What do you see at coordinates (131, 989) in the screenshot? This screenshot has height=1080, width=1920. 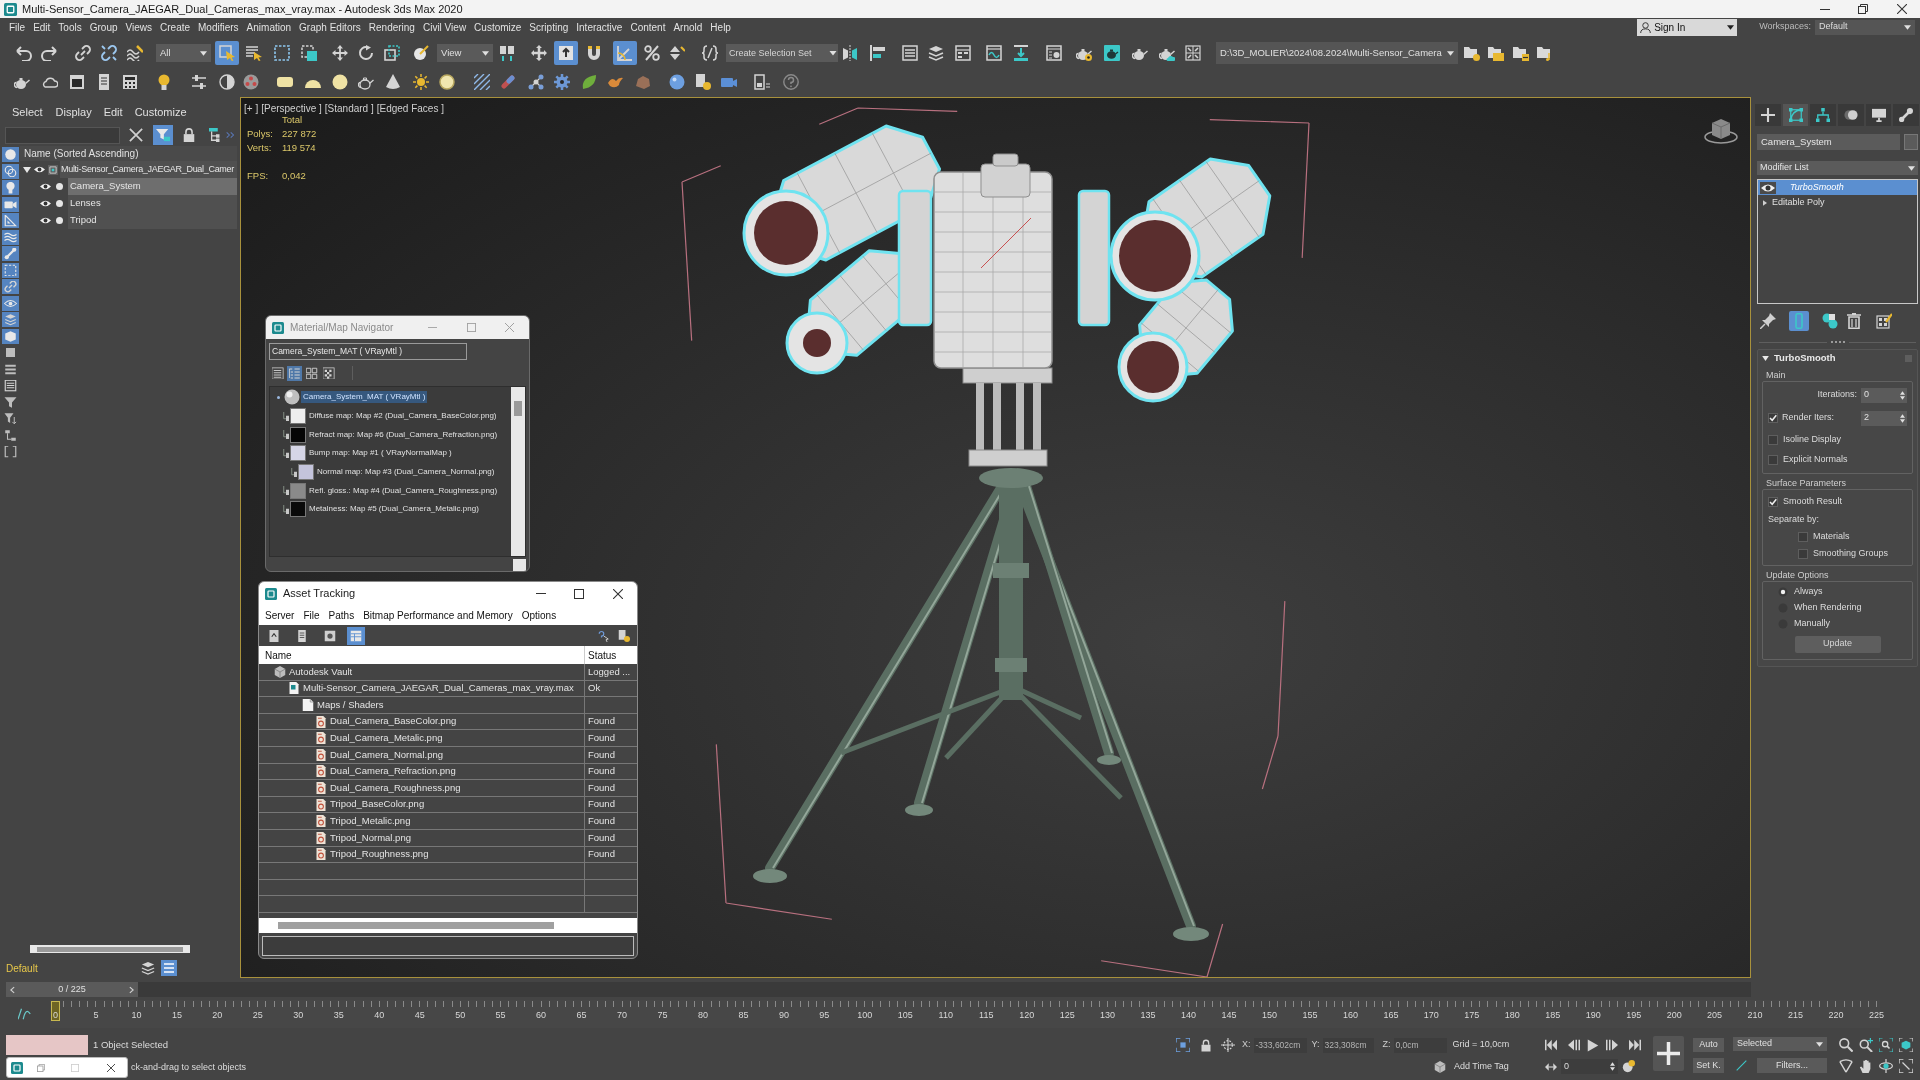 I see `chevron-right-icon` at bounding box center [131, 989].